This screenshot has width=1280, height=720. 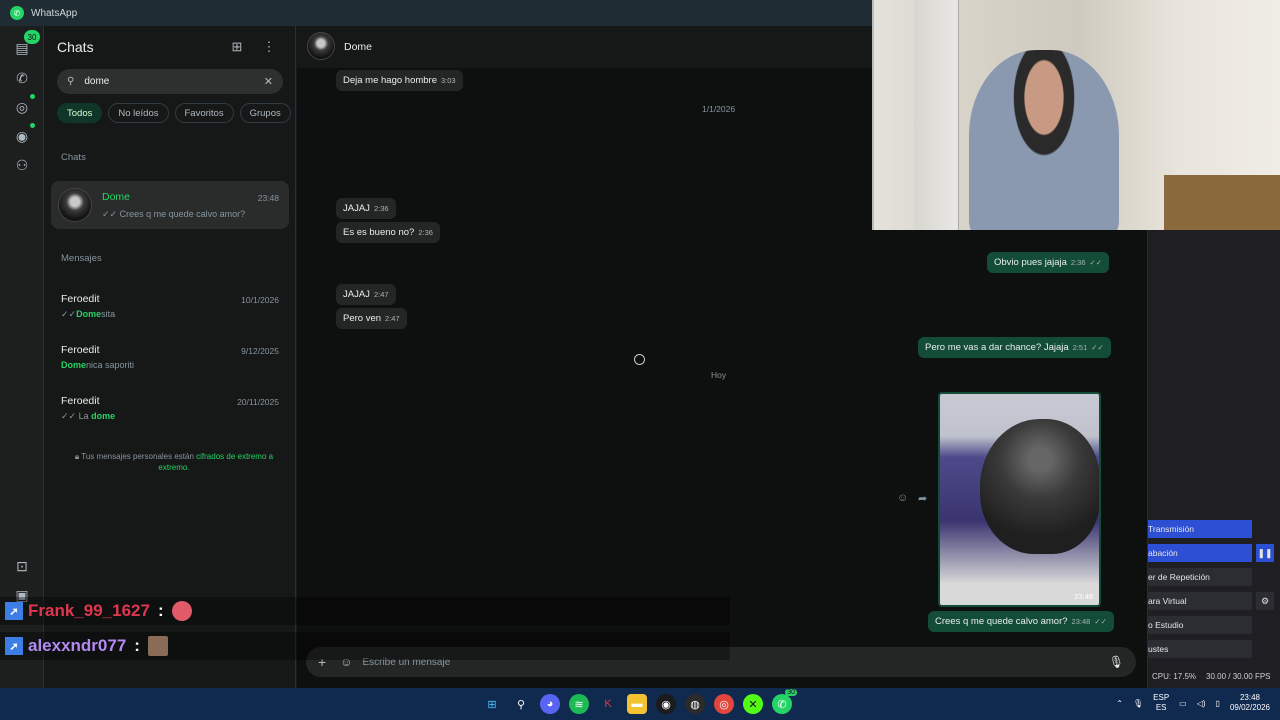 What do you see at coordinates (73, 157) in the screenshot?
I see `section-chats-label: Chats` at bounding box center [73, 157].